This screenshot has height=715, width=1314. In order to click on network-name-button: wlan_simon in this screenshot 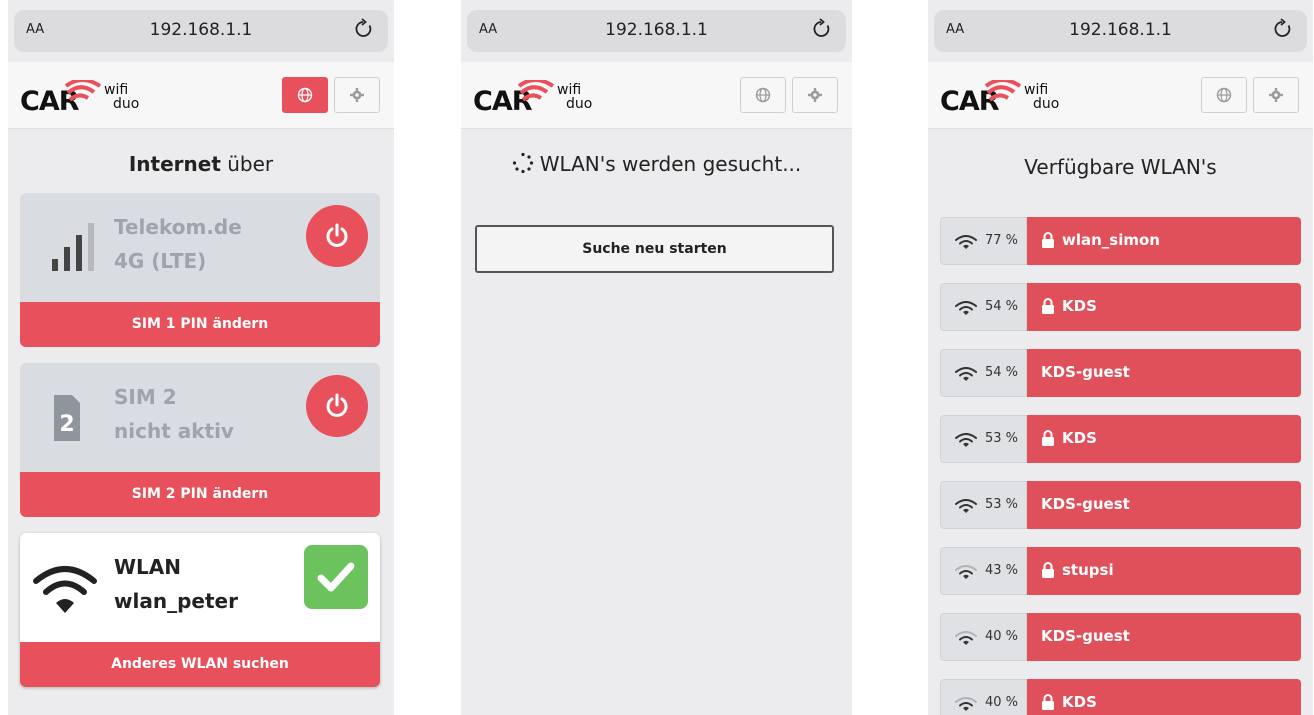, I will do `click(1164, 241)`.